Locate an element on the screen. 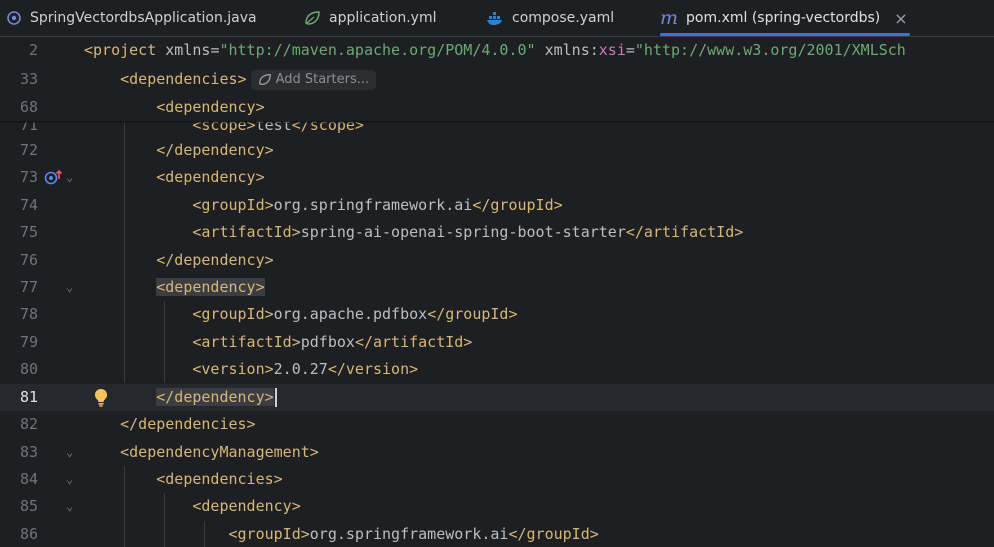 The width and height of the screenshot is (994, 547). matched-tag-highlight: <dependency> is located at coordinates (210, 287).